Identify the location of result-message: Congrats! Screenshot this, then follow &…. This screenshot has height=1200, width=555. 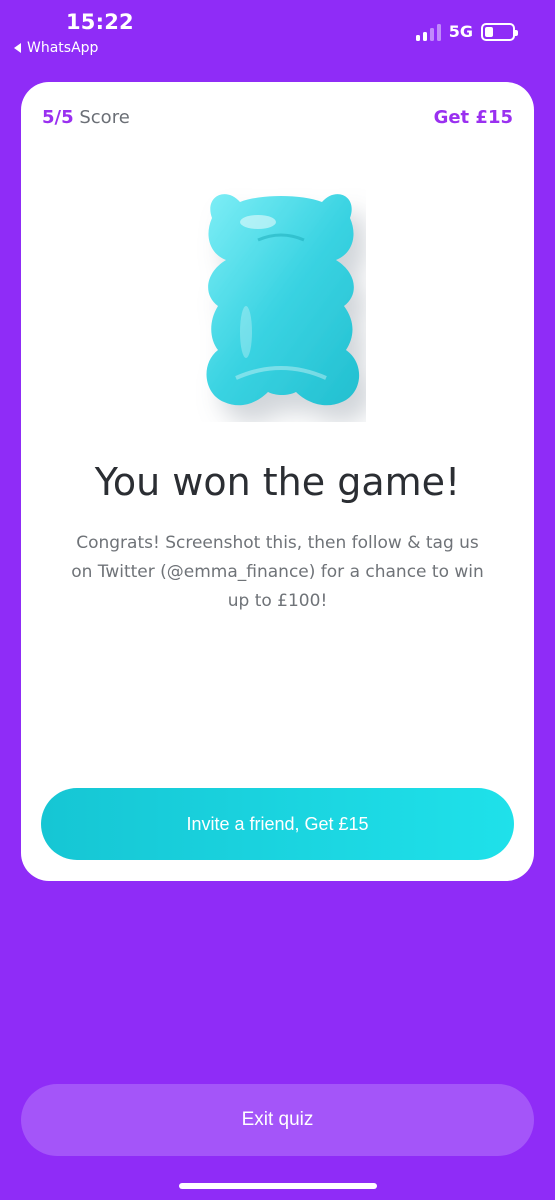
(277, 572).